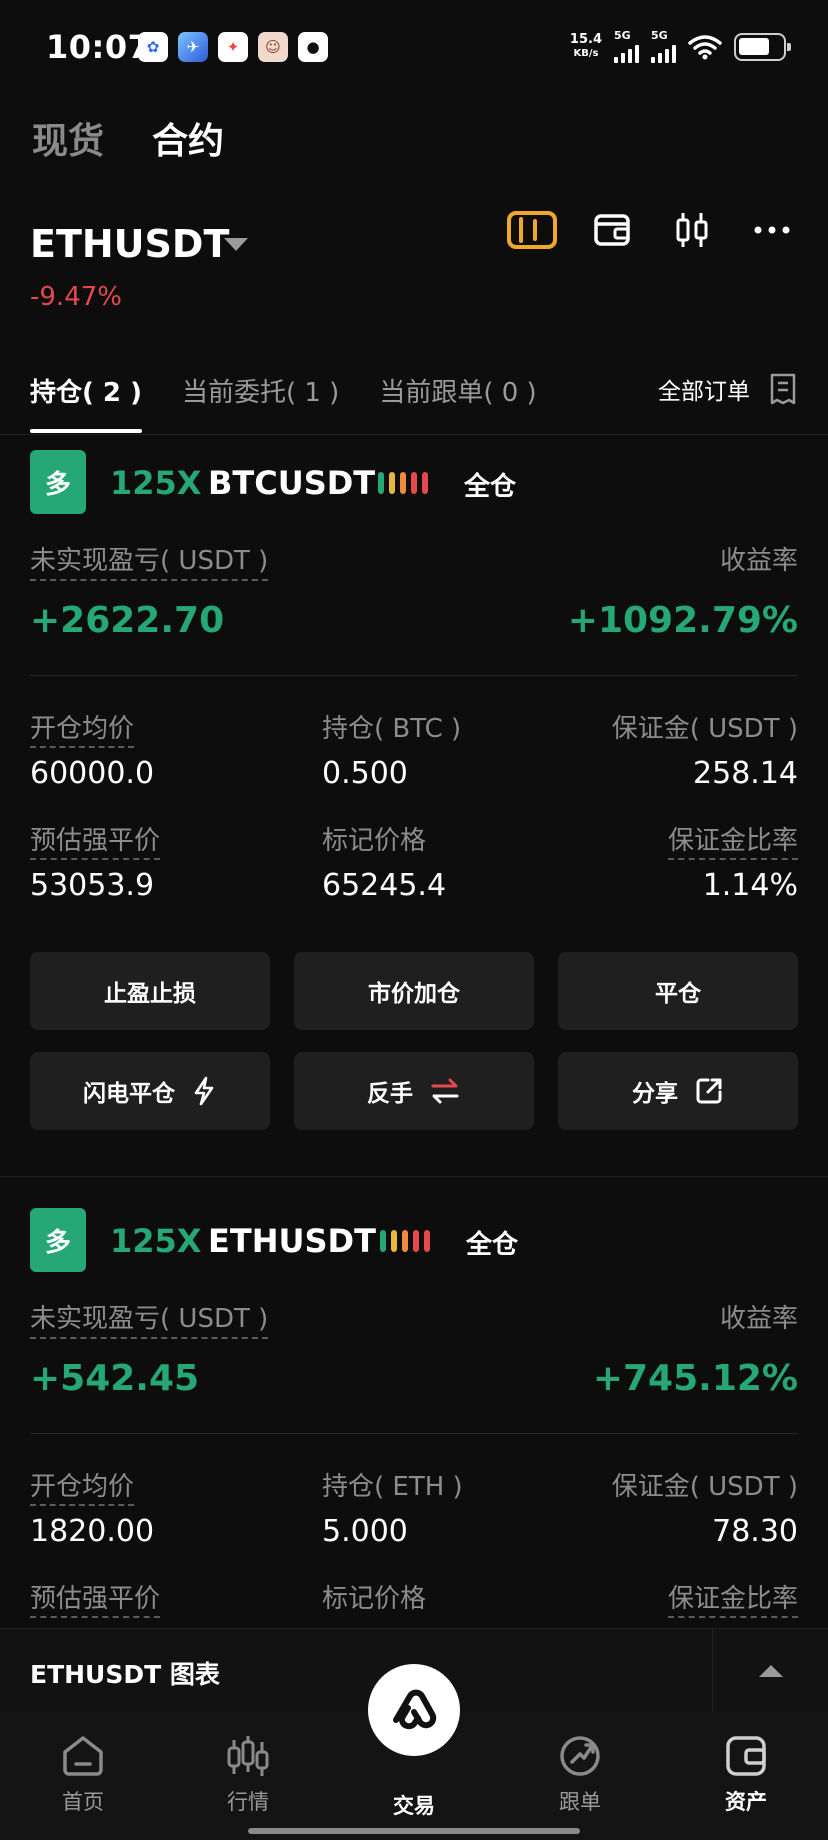 This screenshot has width=828, height=1840. What do you see at coordinates (709, 1091) in the screenshot?
I see `share-icon` at bounding box center [709, 1091].